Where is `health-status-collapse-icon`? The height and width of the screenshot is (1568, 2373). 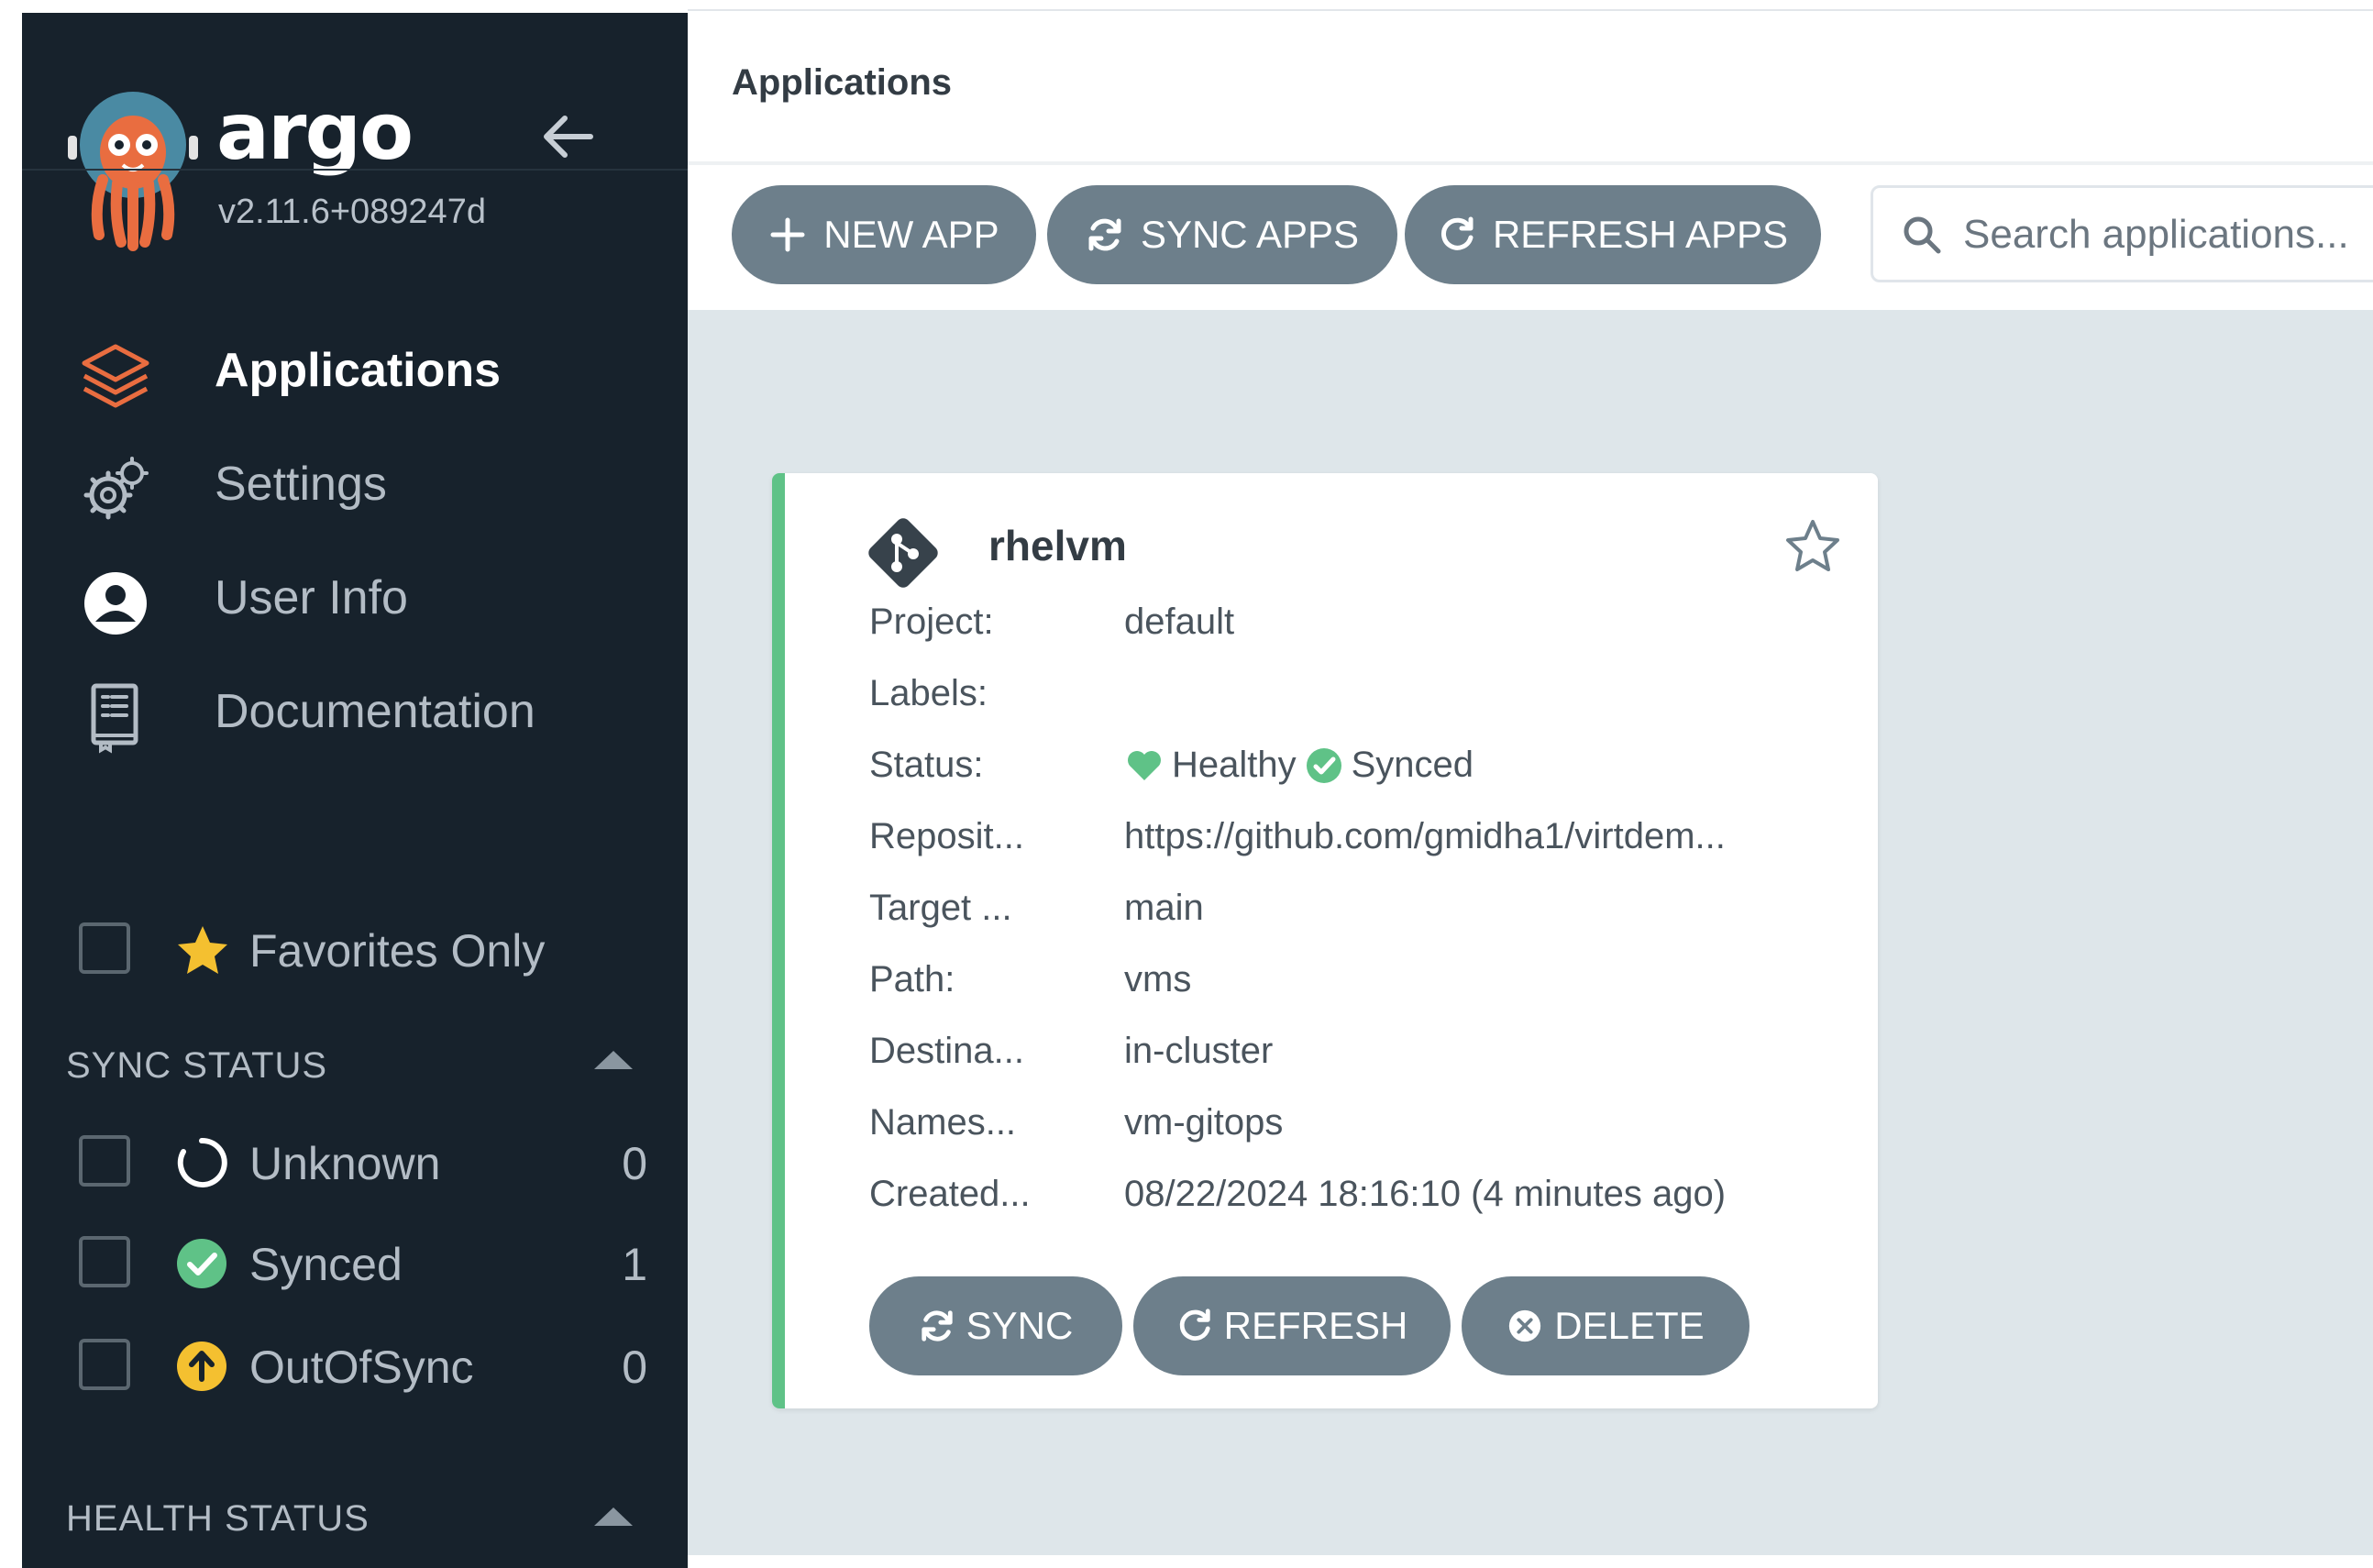
health-status-collapse-icon is located at coordinates (613, 1516).